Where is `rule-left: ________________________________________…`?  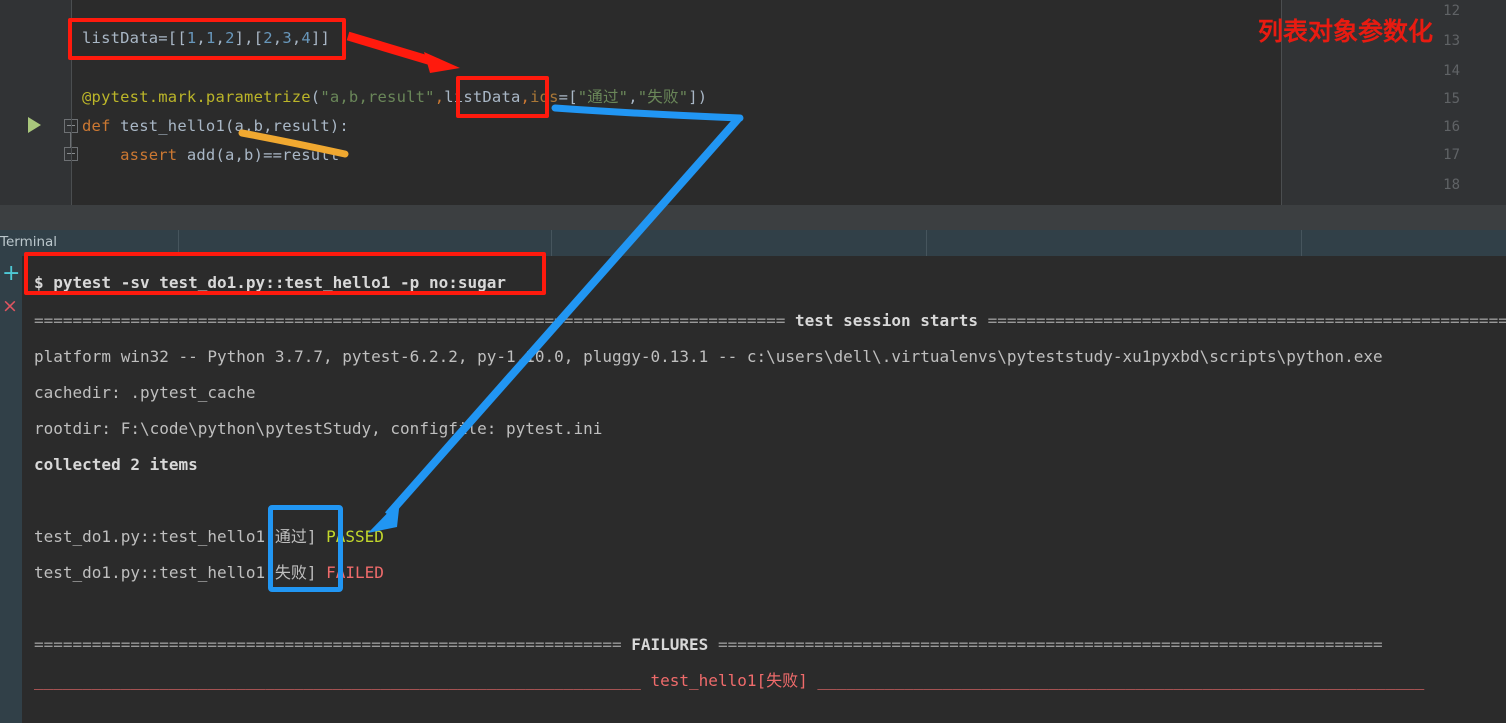
rule-left: ________________________________________… is located at coordinates (337, 680).